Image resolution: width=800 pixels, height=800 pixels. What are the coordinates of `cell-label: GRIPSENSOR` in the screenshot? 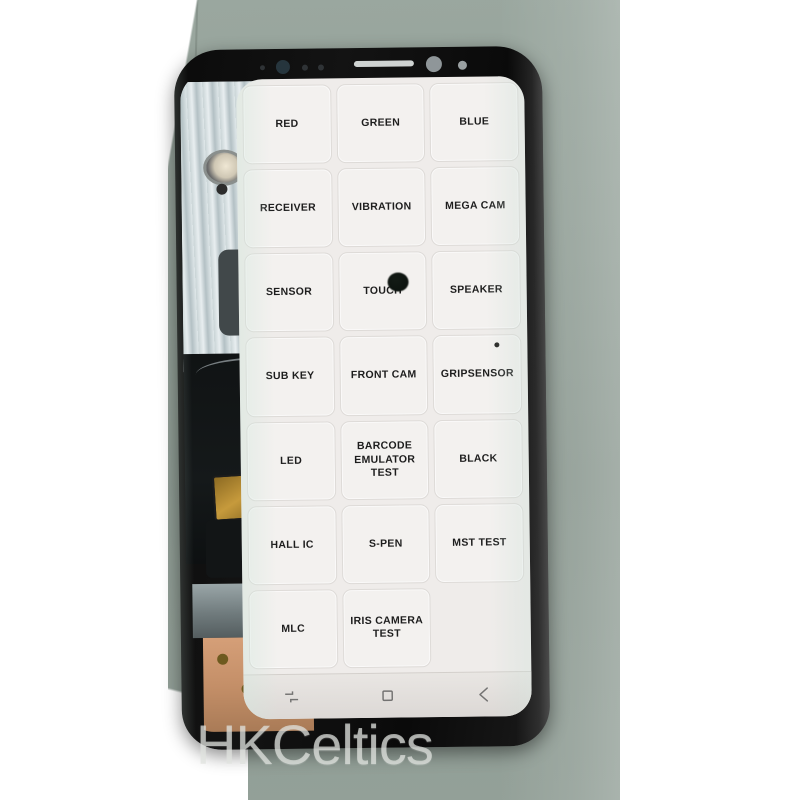 It's located at (477, 374).